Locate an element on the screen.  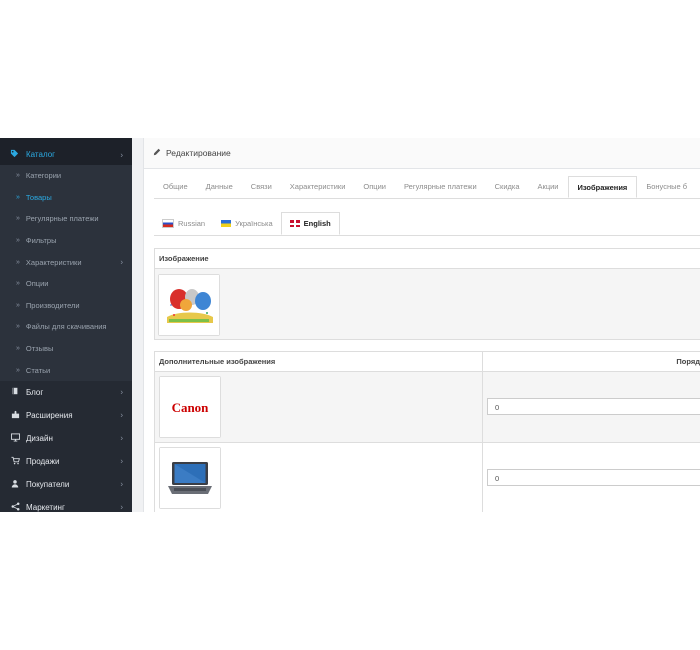
sidebar-subitem-label: Регулярные платежи is located at coordinates (62, 219).